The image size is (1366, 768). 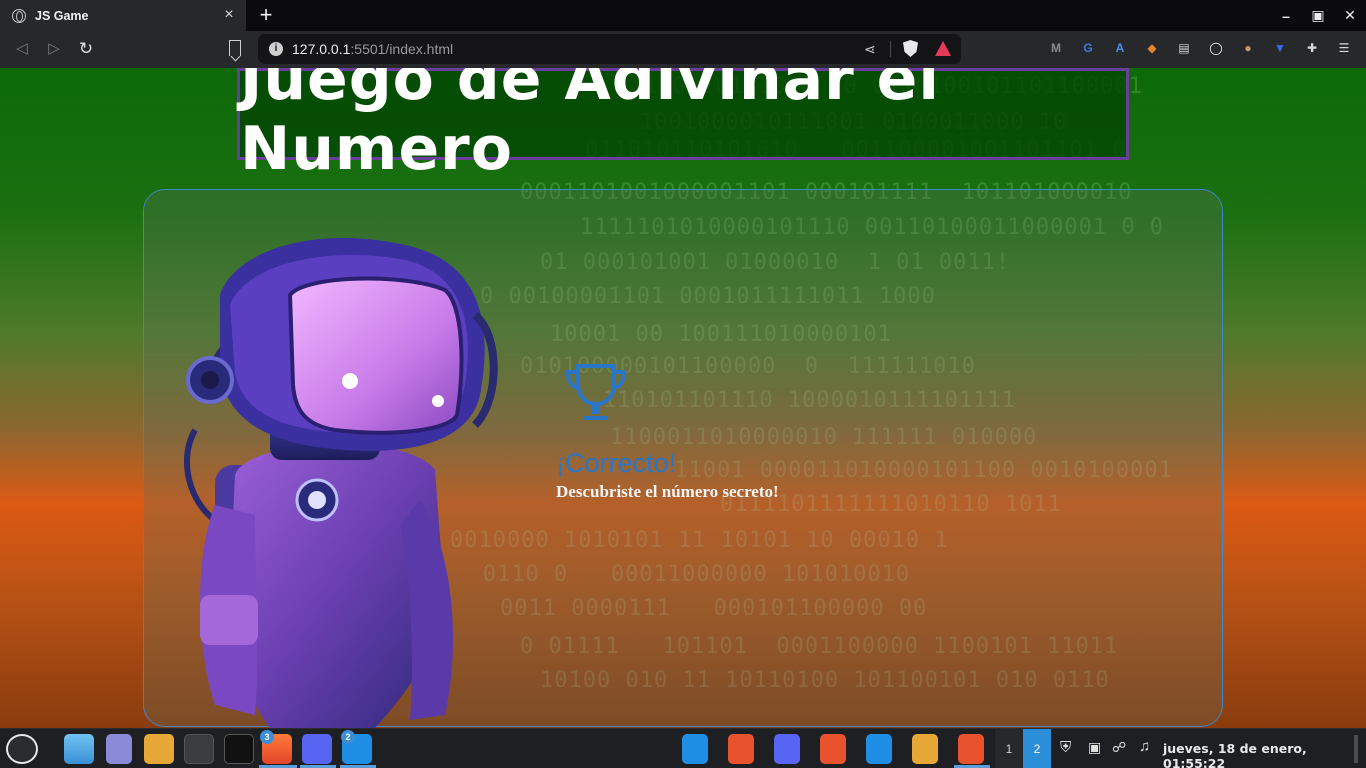 I want to click on astronaut-illustration, so click(x=341, y=483).